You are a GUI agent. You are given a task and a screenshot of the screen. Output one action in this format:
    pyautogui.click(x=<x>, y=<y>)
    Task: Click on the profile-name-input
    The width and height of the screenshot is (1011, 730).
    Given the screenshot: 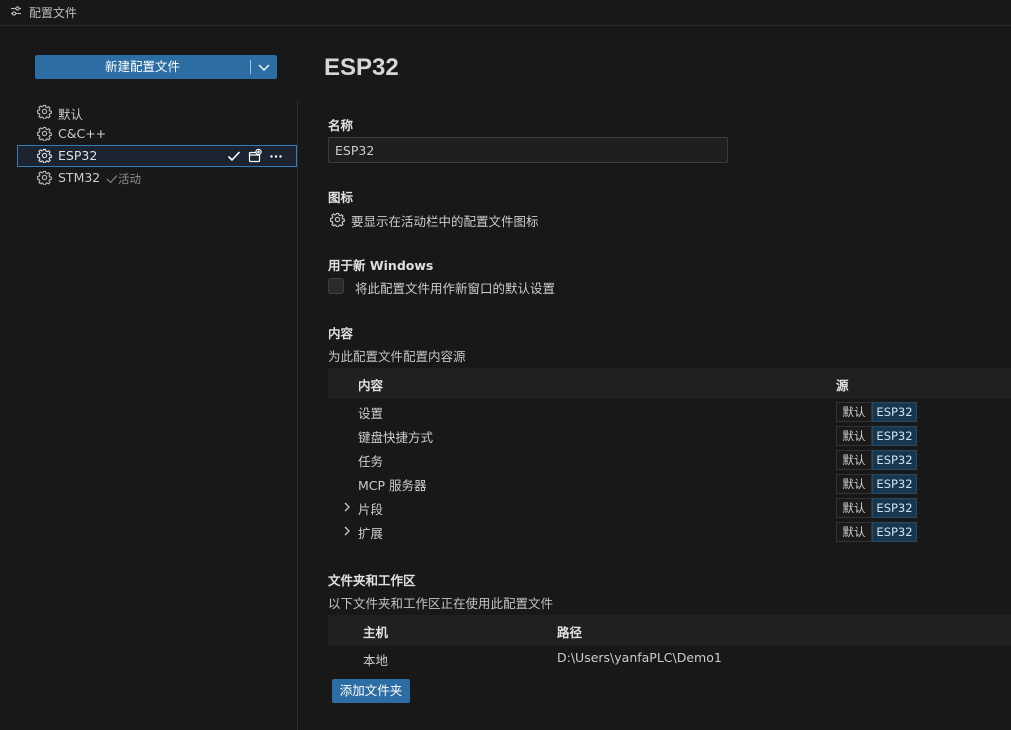 What is the action you would take?
    pyautogui.click(x=528, y=150)
    